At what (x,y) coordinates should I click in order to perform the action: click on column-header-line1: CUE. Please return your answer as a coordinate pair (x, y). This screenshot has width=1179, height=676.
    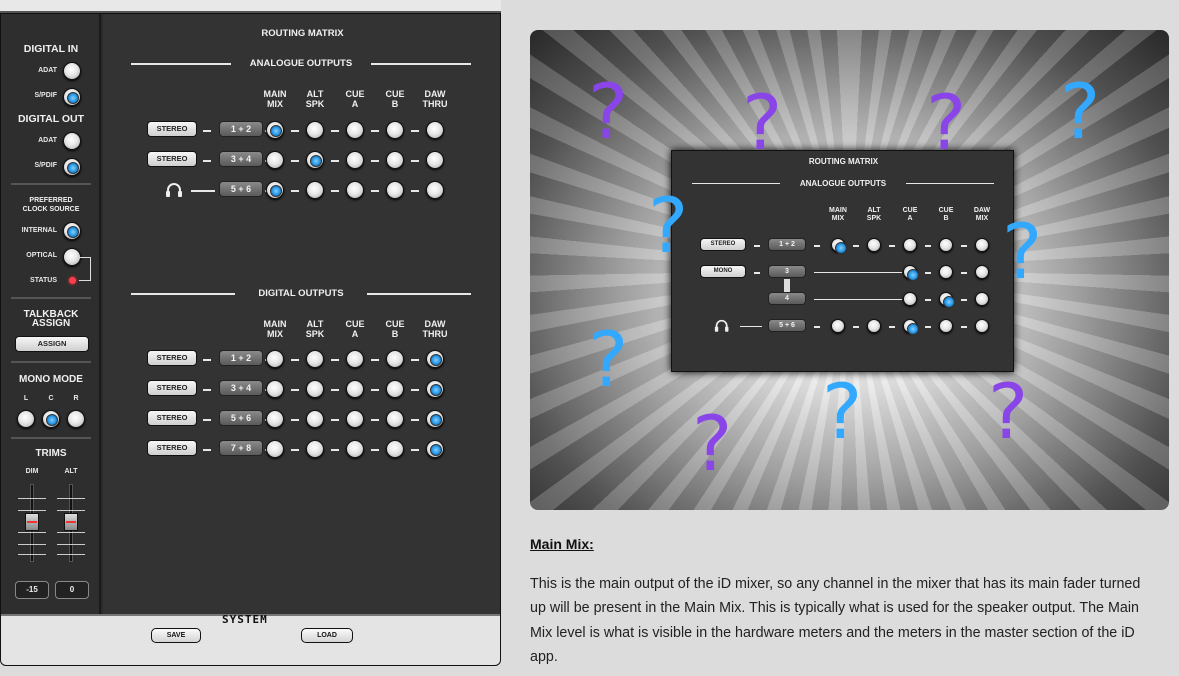
    Looking at the image, I should click on (395, 324).